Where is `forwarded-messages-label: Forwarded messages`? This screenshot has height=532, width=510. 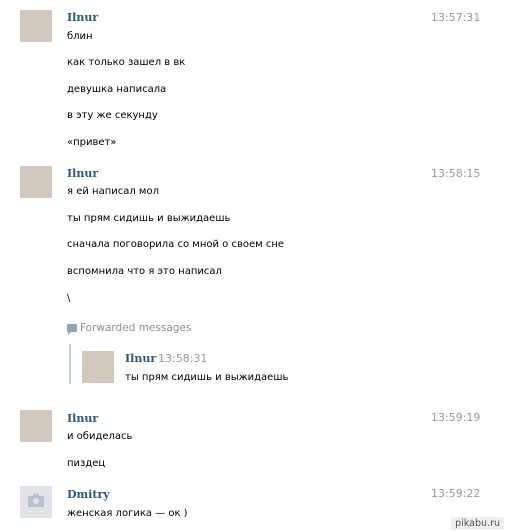
forwarded-messages-label: Forwarded messages is located at coordinates (129, 328).